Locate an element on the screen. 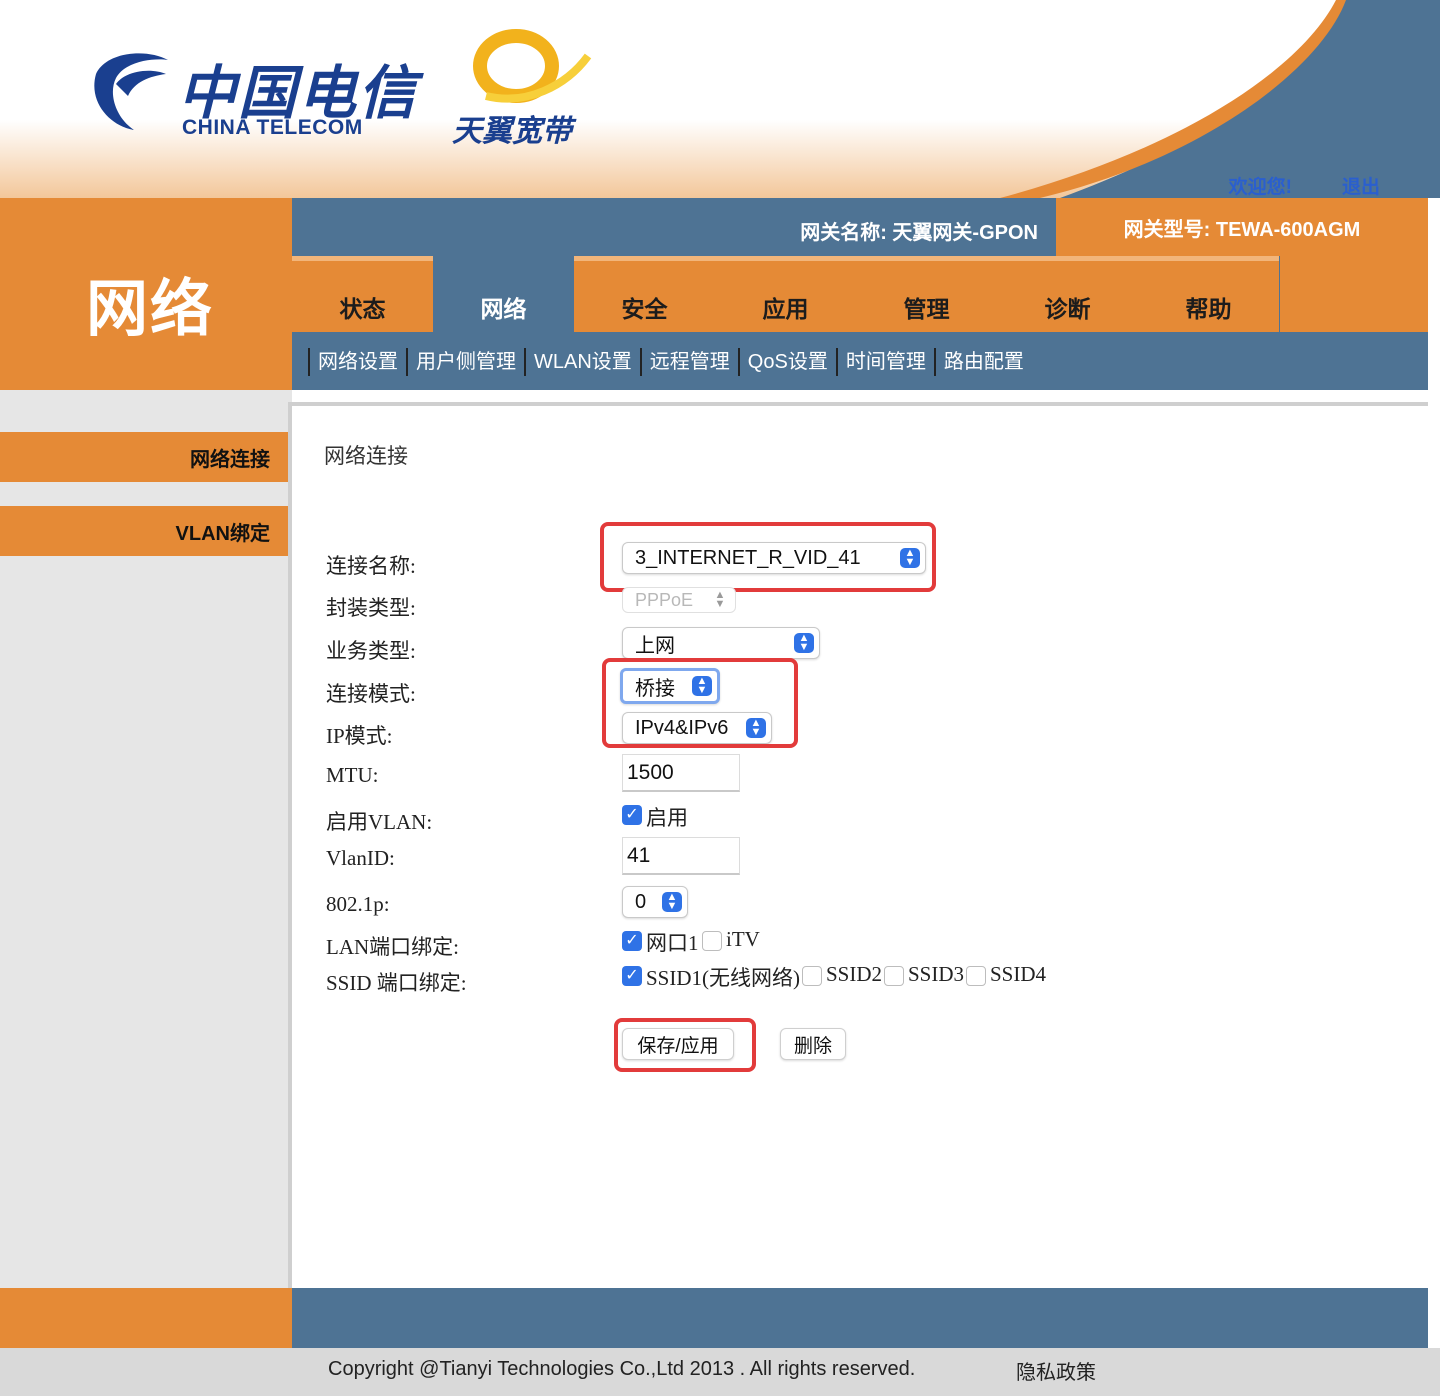 This screenshot has height=1396, width=1440. tab-help: 帮助 is located at coordinates (1208, 294).